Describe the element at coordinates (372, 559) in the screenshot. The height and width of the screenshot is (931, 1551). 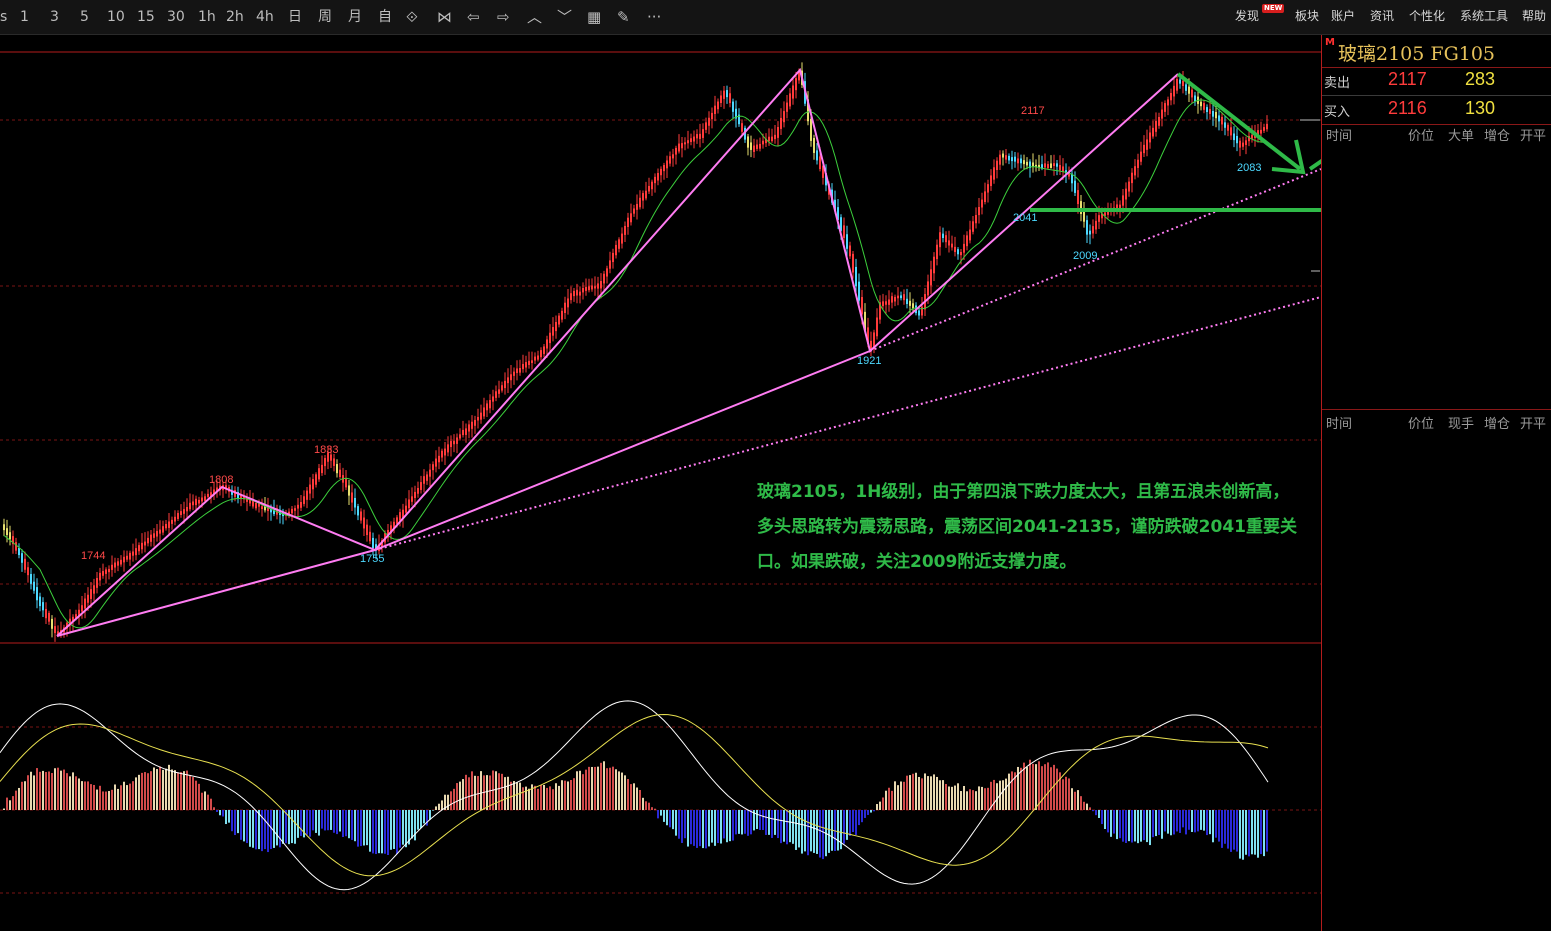
I see `price-label-1755: 1755` at that location.